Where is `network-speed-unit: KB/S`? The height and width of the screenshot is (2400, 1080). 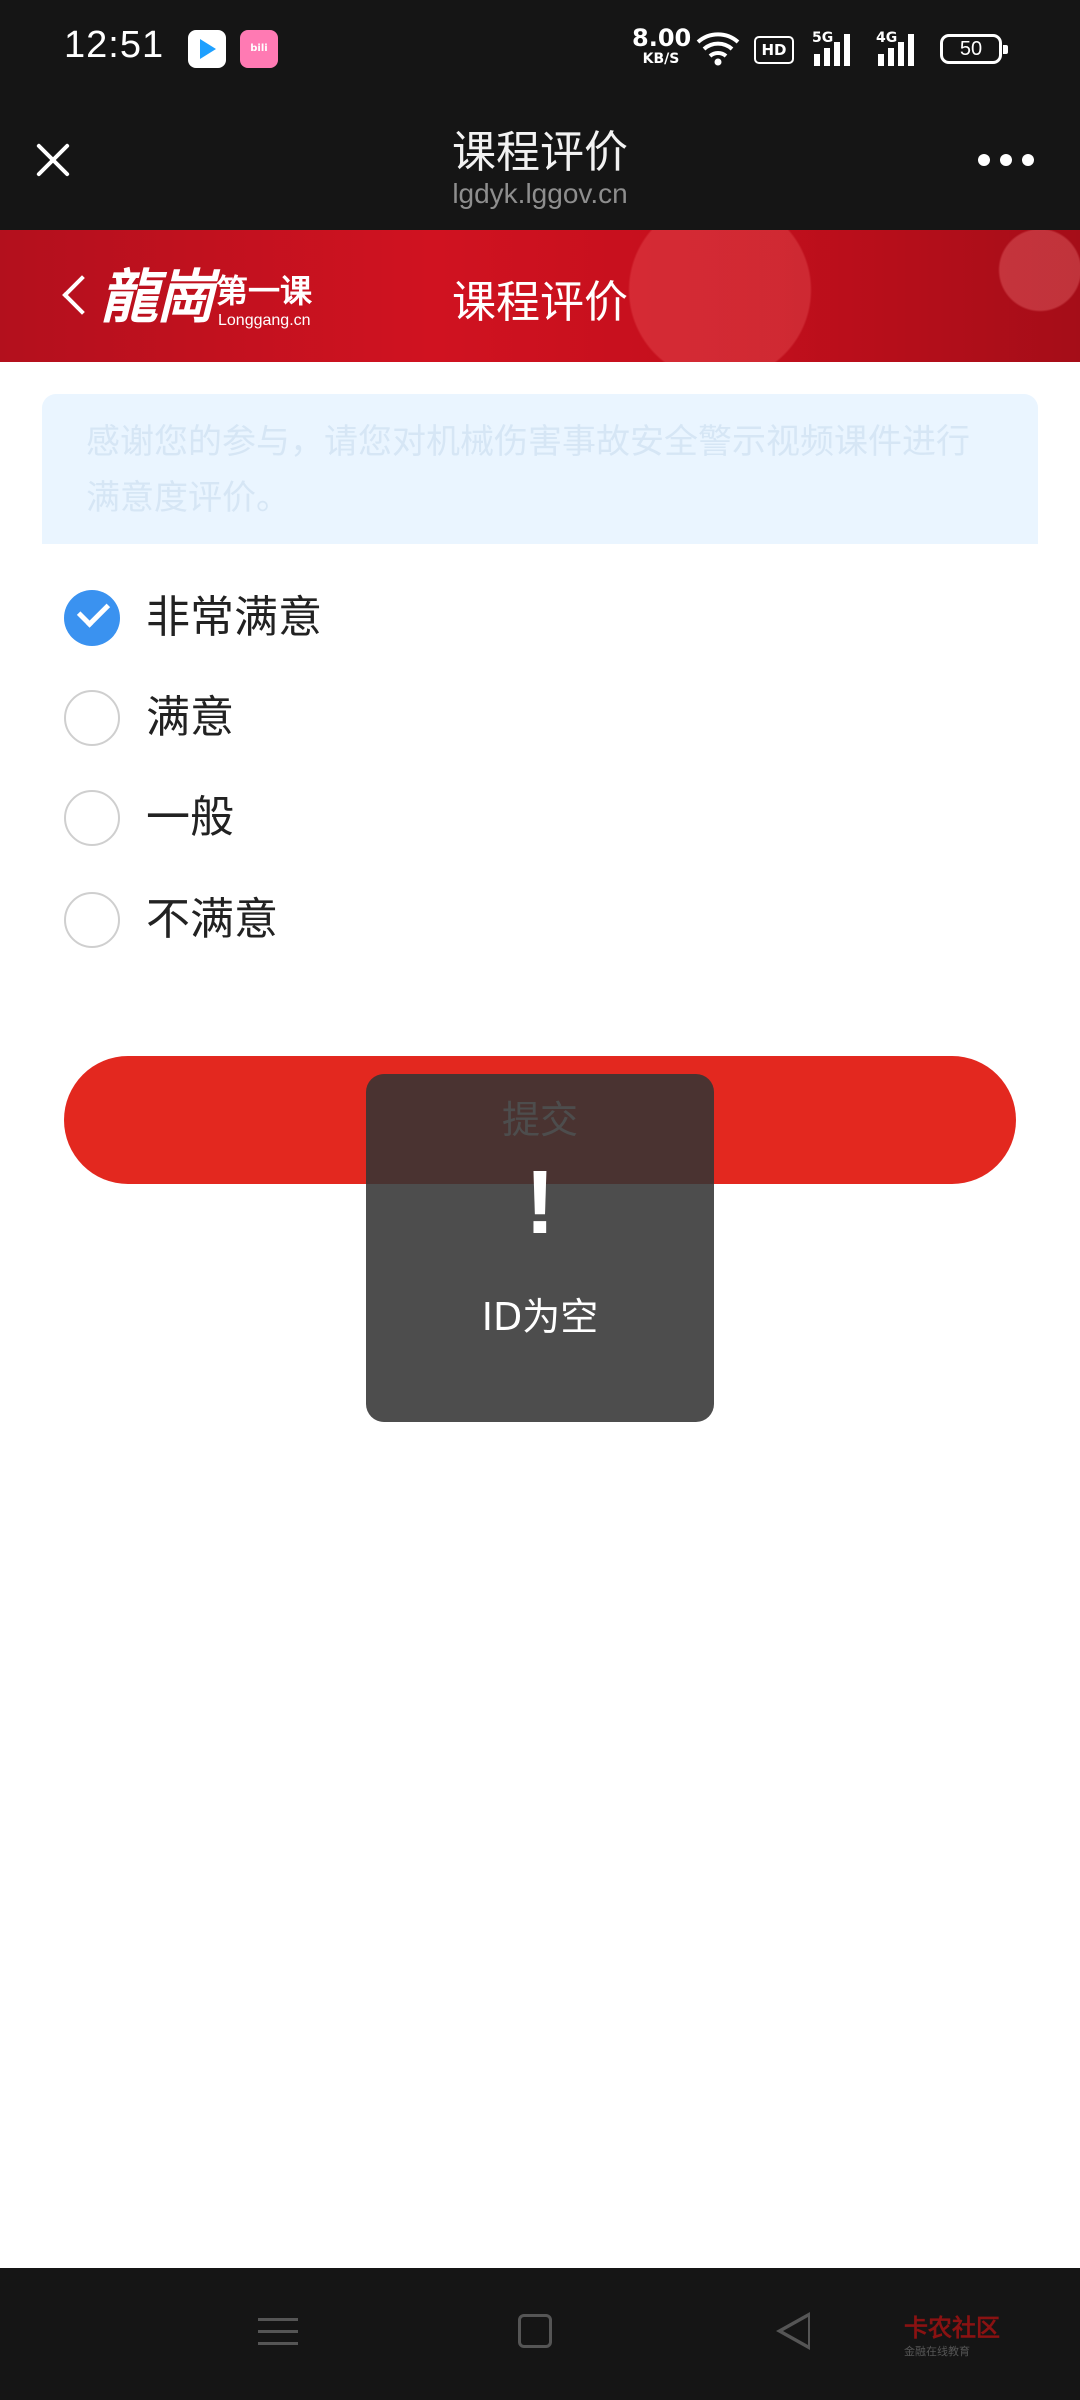
network-speed-unit: KB/S is located at coordinates (661, 59).